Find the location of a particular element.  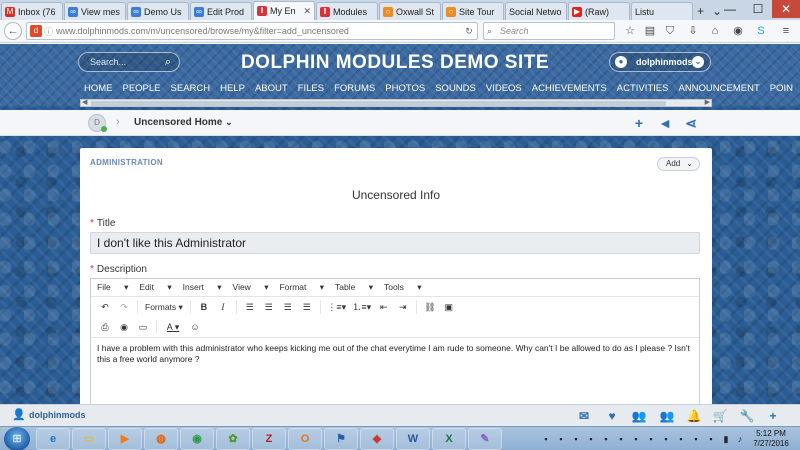

editor-menu-item: File ▾ is located at coordinates (112, 287).